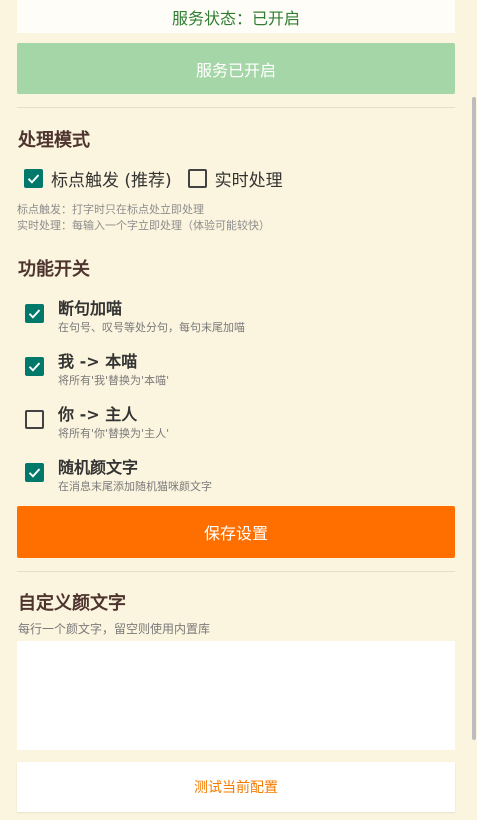  I want to click on feature-random-kaomoji: 随机颜文字 在消息末尾添加随机猫咪颜文字, so click(234, 476).